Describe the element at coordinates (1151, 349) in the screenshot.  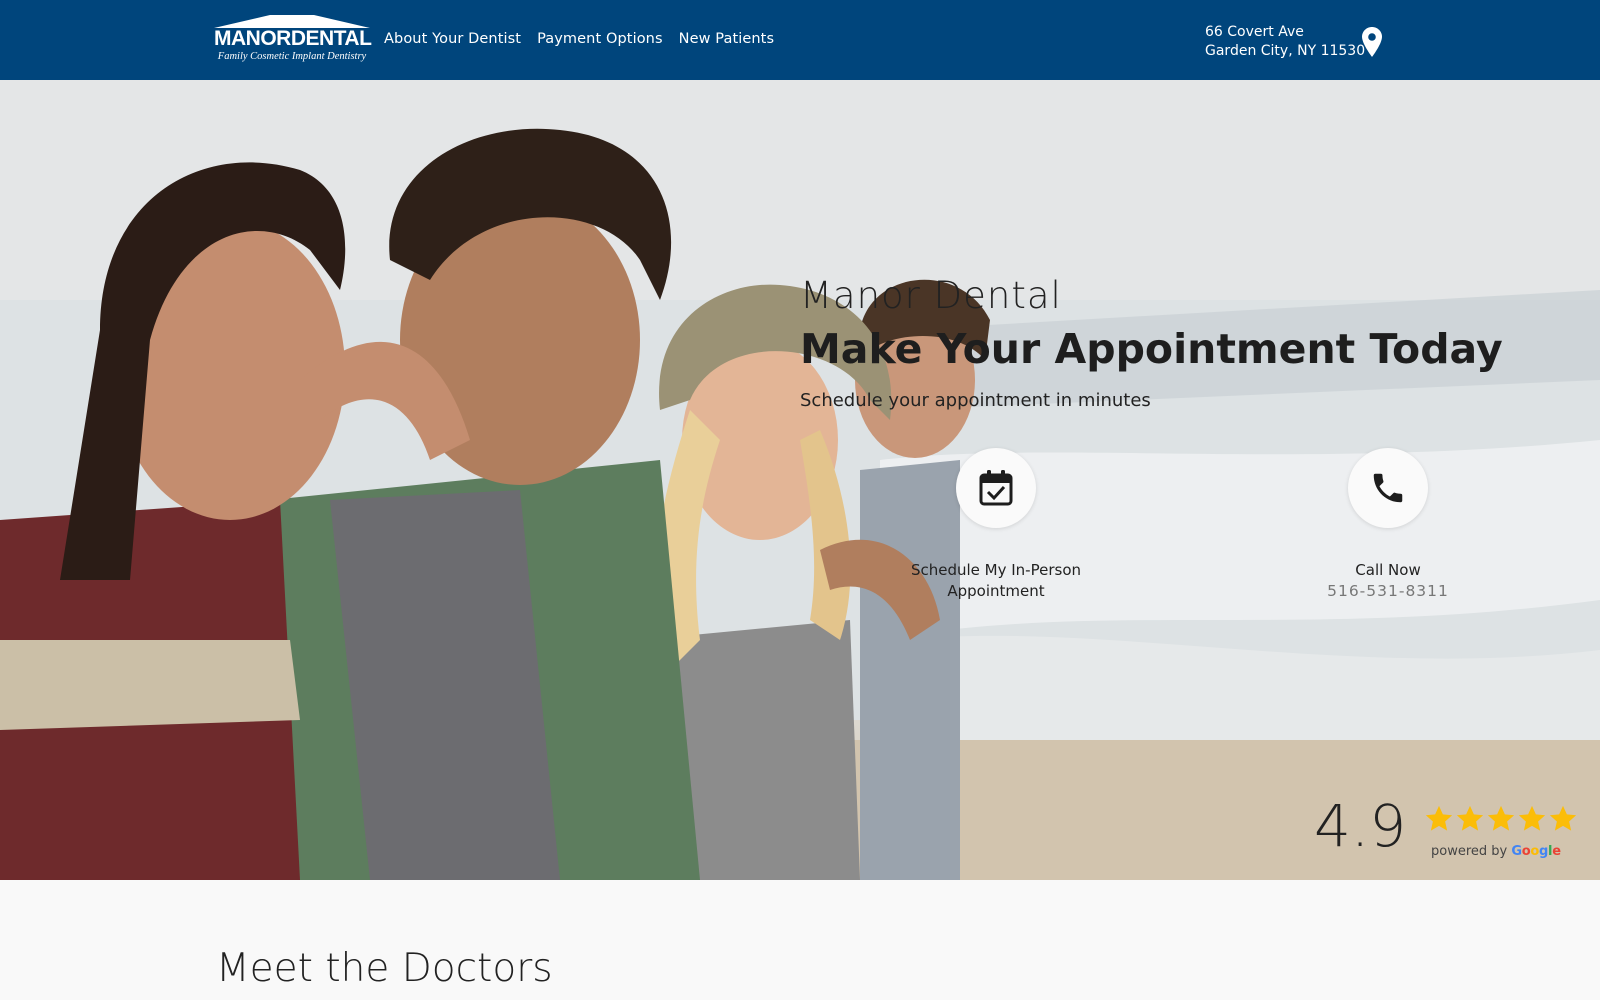
I see `hero-title: Make Your Appointment Today` at that location.